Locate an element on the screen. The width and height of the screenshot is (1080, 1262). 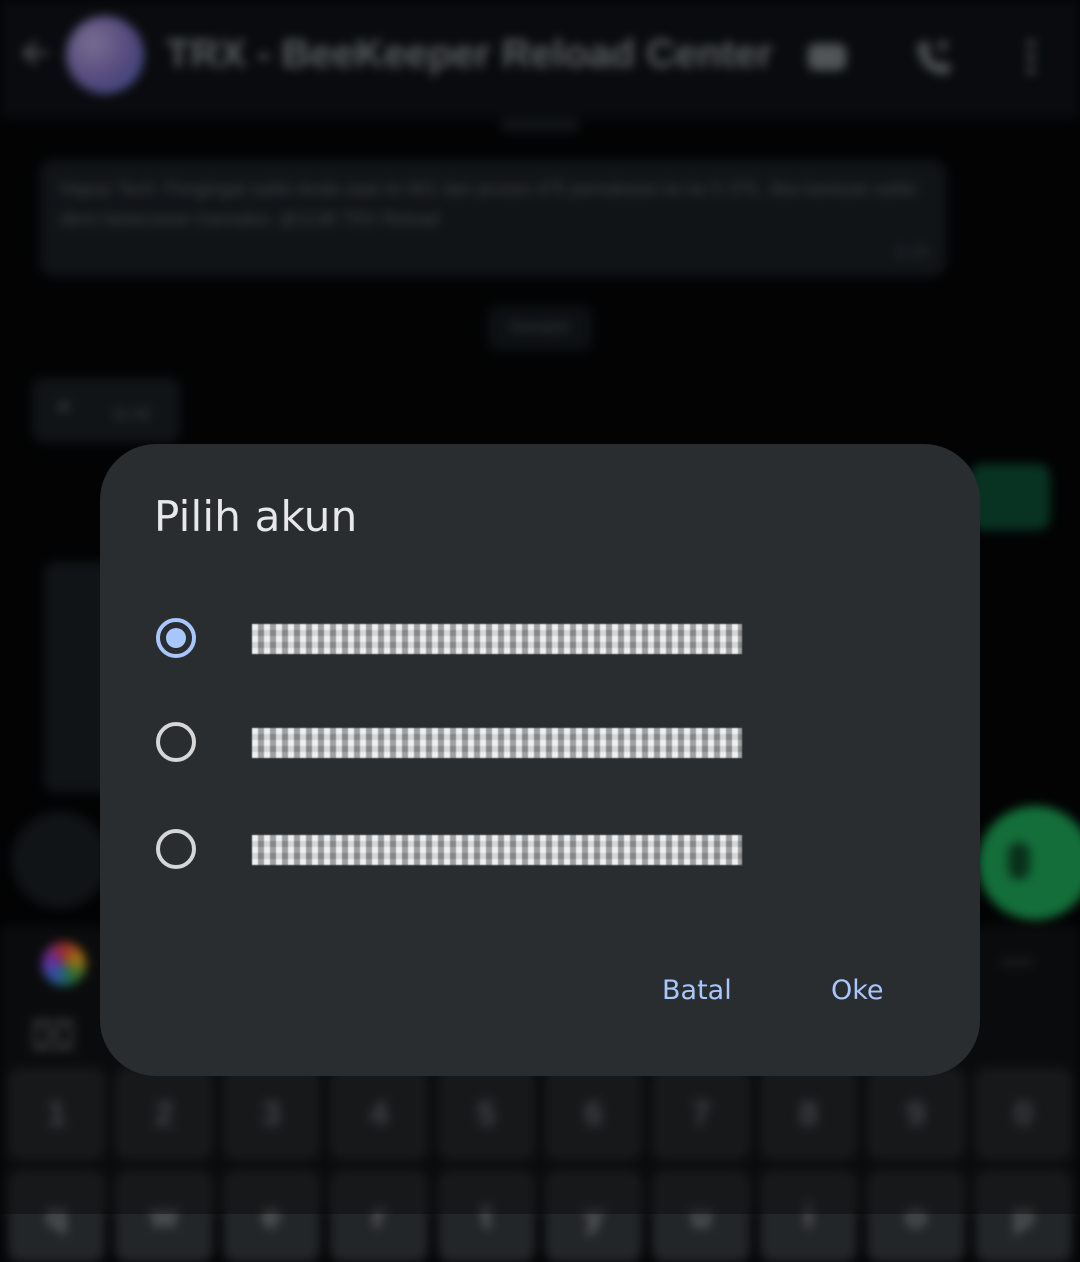
account-option-2: account-two-redacted is located at coordinates (540, 744).